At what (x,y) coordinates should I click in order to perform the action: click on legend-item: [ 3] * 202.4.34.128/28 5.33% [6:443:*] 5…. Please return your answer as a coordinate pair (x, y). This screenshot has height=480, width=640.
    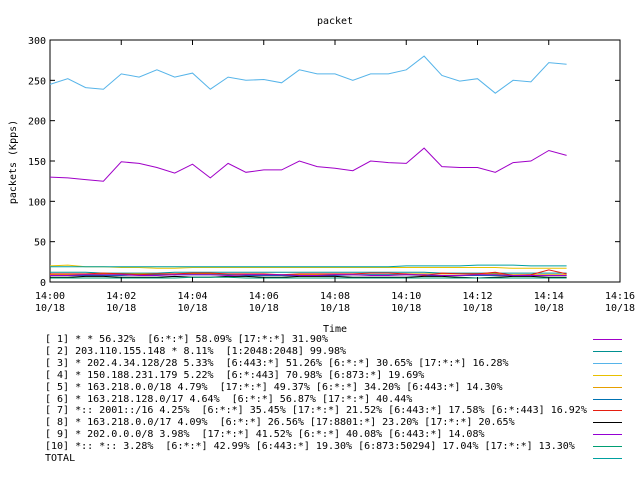
    Looking at the image, I should click on (320, 364).